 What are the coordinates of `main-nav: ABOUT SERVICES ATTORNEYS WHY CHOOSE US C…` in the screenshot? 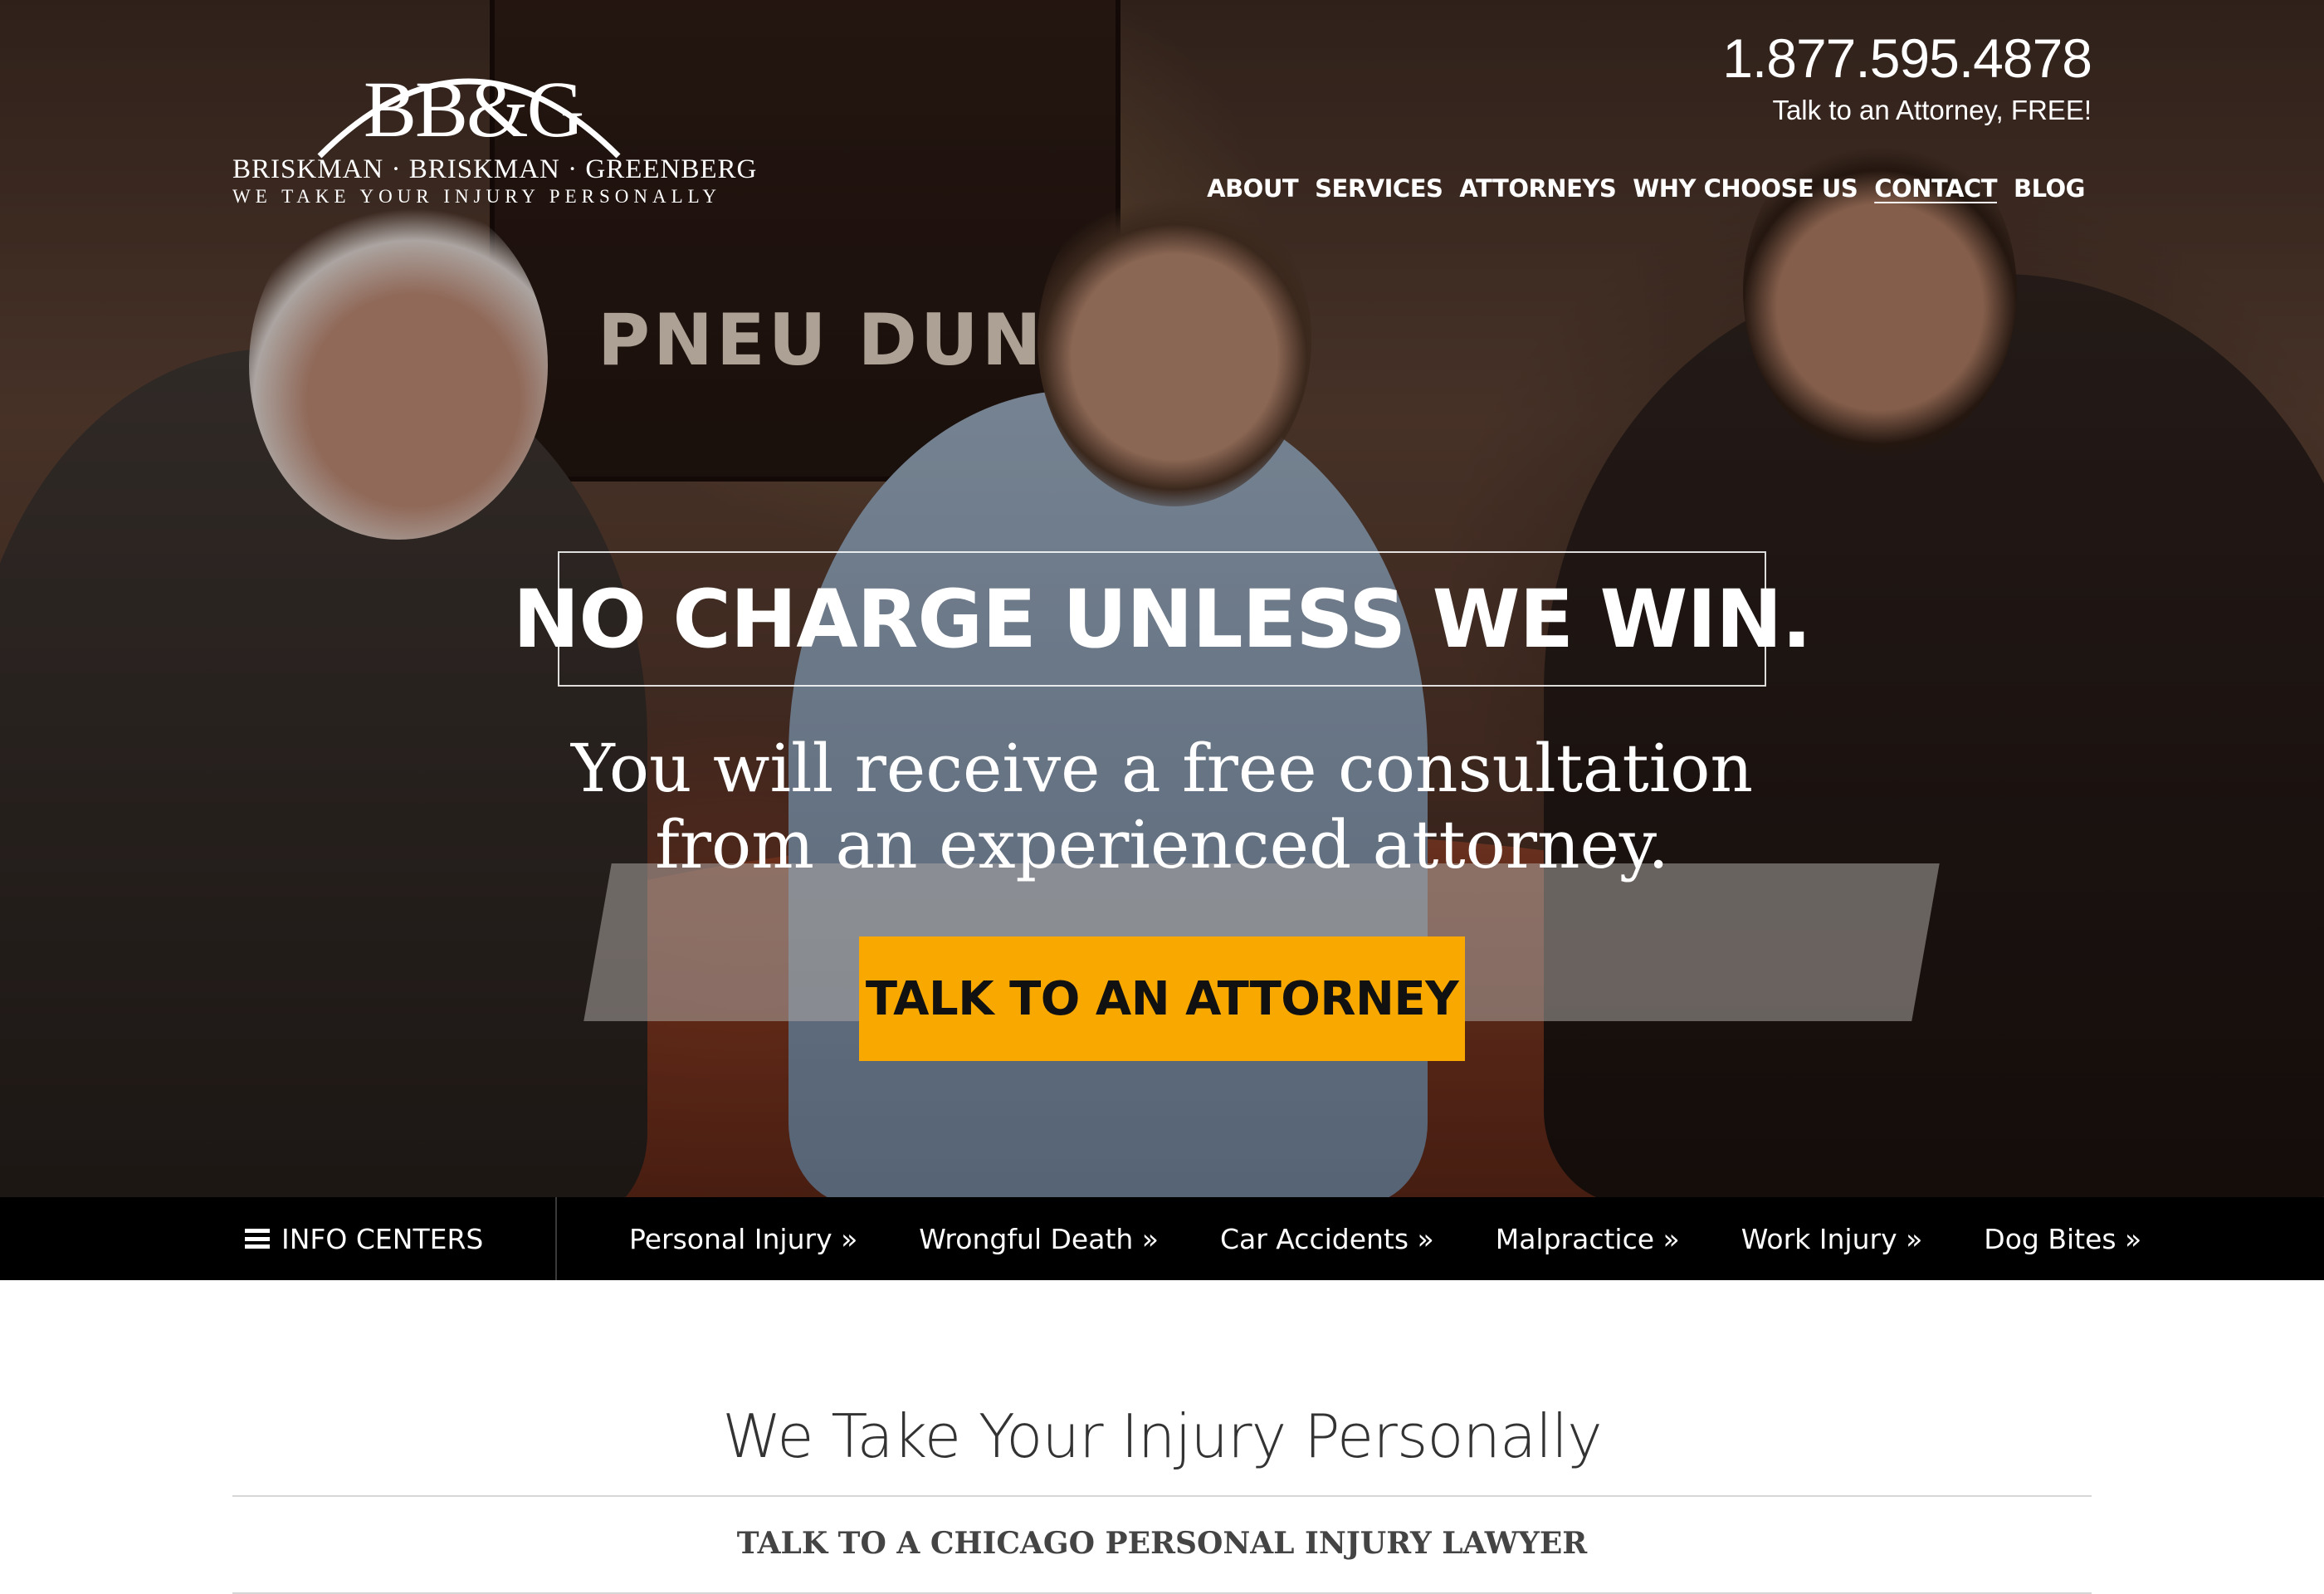 It's located at (1646, 188).